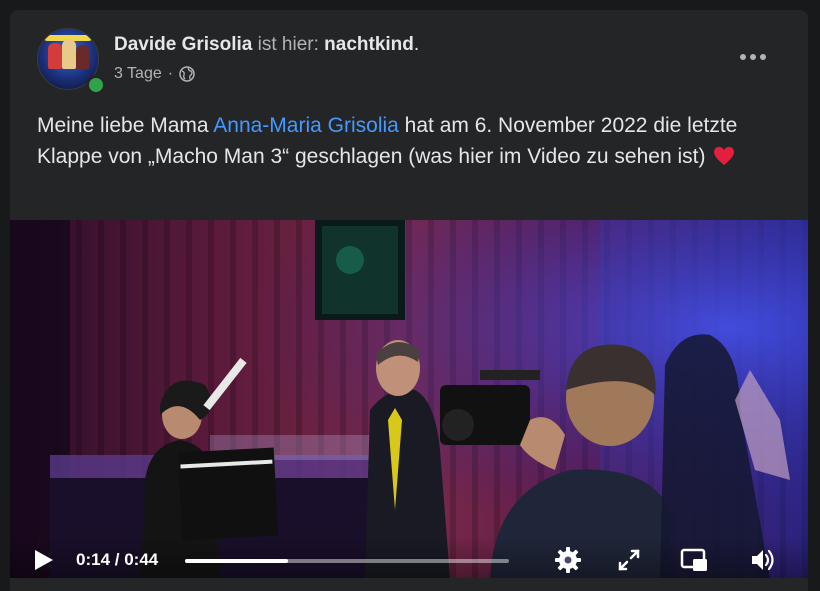  What do you see at coordinates (694, 560) in the screenshot?
I see `picture-in-picture-icon` at bounding box center [694, 560].